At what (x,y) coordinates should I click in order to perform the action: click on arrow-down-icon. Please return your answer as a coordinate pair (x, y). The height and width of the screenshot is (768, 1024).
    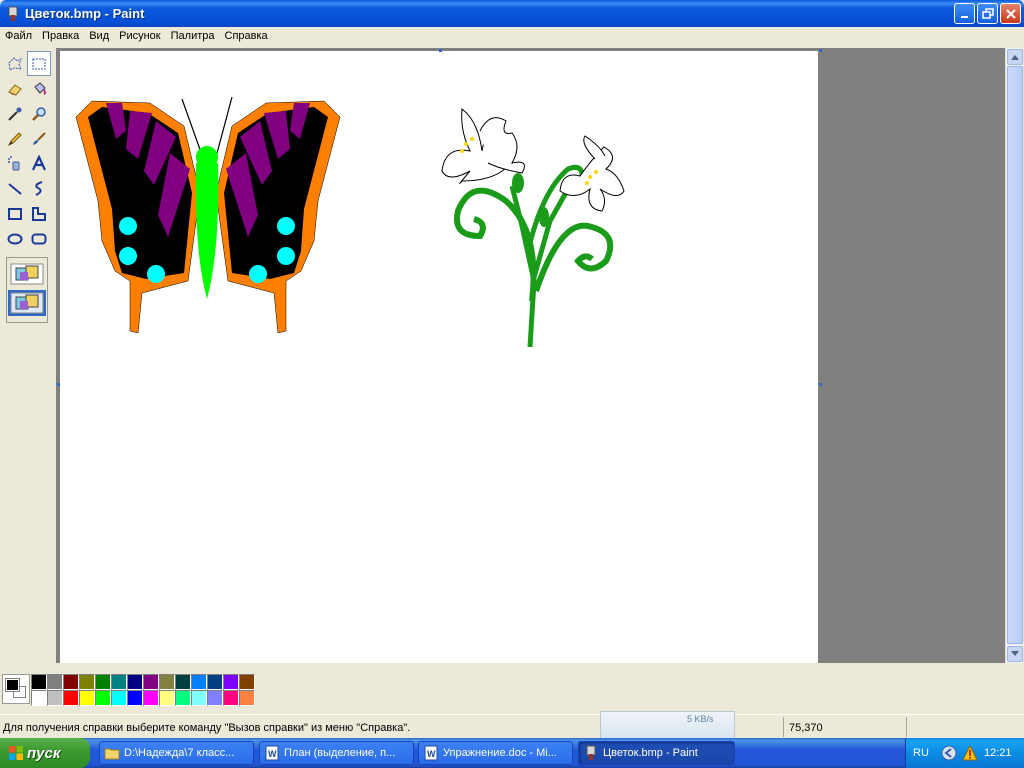
    Looking at the image, I should click on (1015, 653).